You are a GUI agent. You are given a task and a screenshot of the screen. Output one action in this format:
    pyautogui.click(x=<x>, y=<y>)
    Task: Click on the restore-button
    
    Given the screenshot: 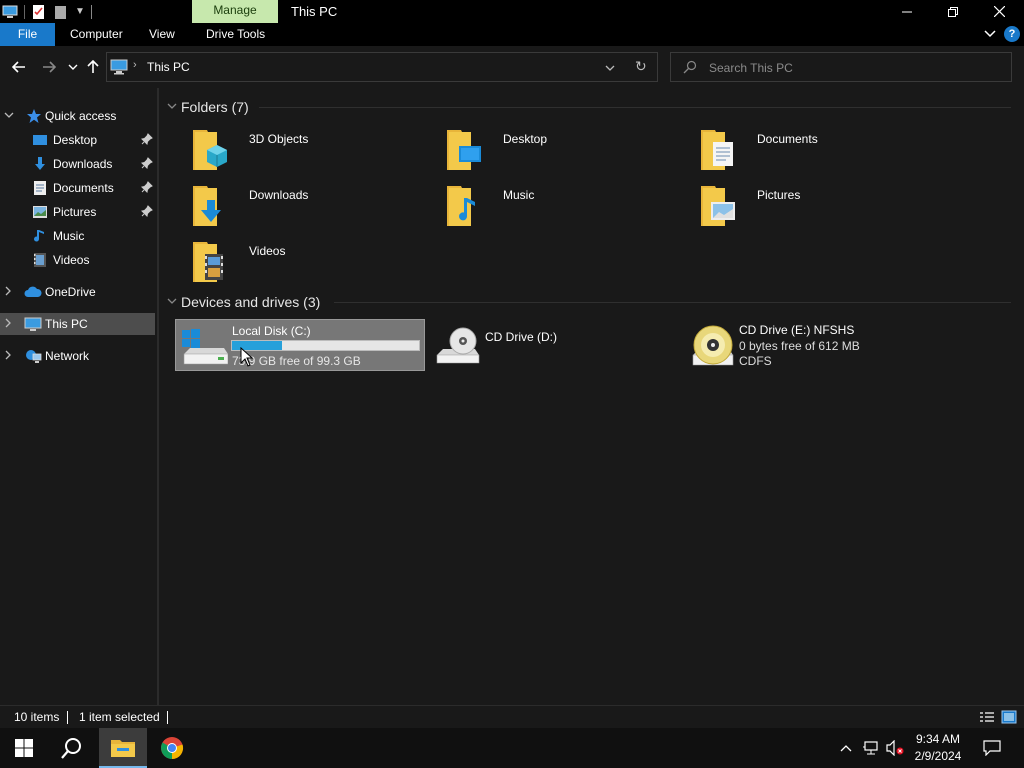 What is the action you would take?
    pyautogui.click(x=953, y=11)
    